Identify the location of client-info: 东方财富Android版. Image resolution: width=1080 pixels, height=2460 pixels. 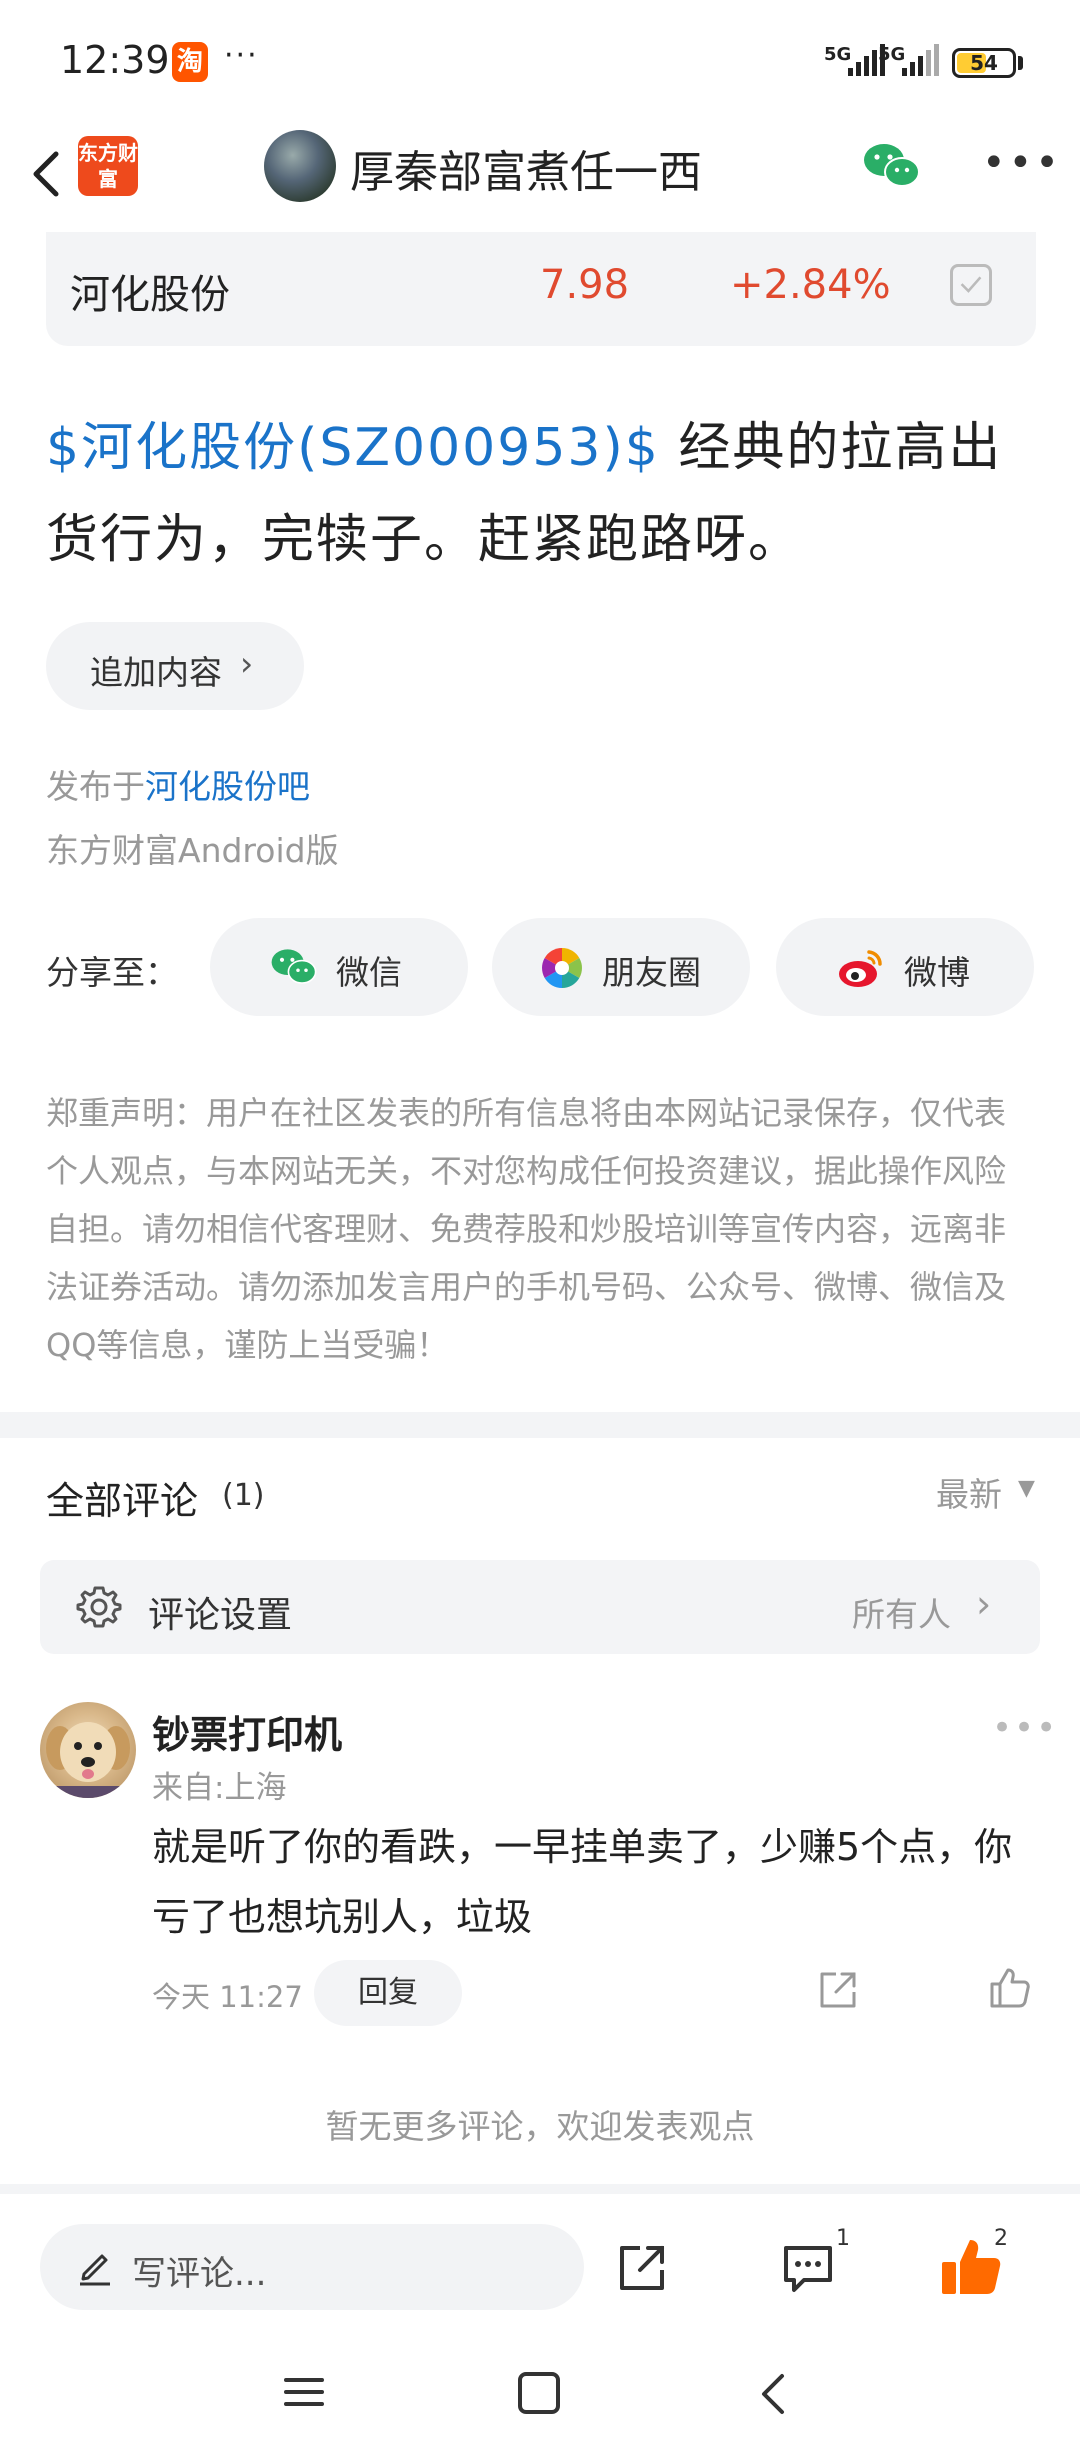
(192, 850).